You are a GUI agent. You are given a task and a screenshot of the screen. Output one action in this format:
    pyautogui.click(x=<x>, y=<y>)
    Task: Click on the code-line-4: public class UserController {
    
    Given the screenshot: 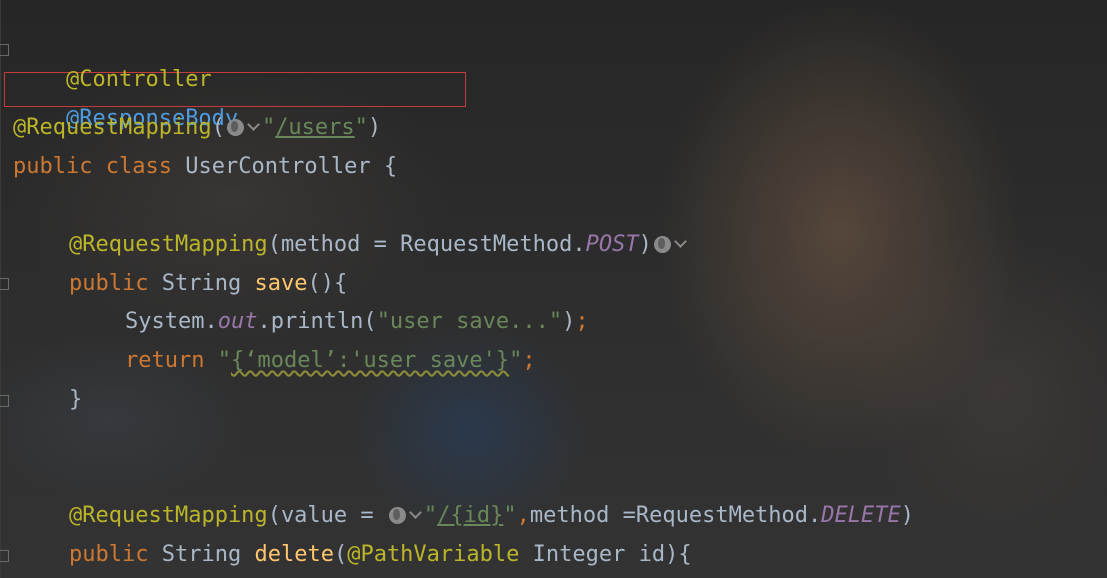 What is the action you would take?
    pyautogui.click(x=205, y=167)
    